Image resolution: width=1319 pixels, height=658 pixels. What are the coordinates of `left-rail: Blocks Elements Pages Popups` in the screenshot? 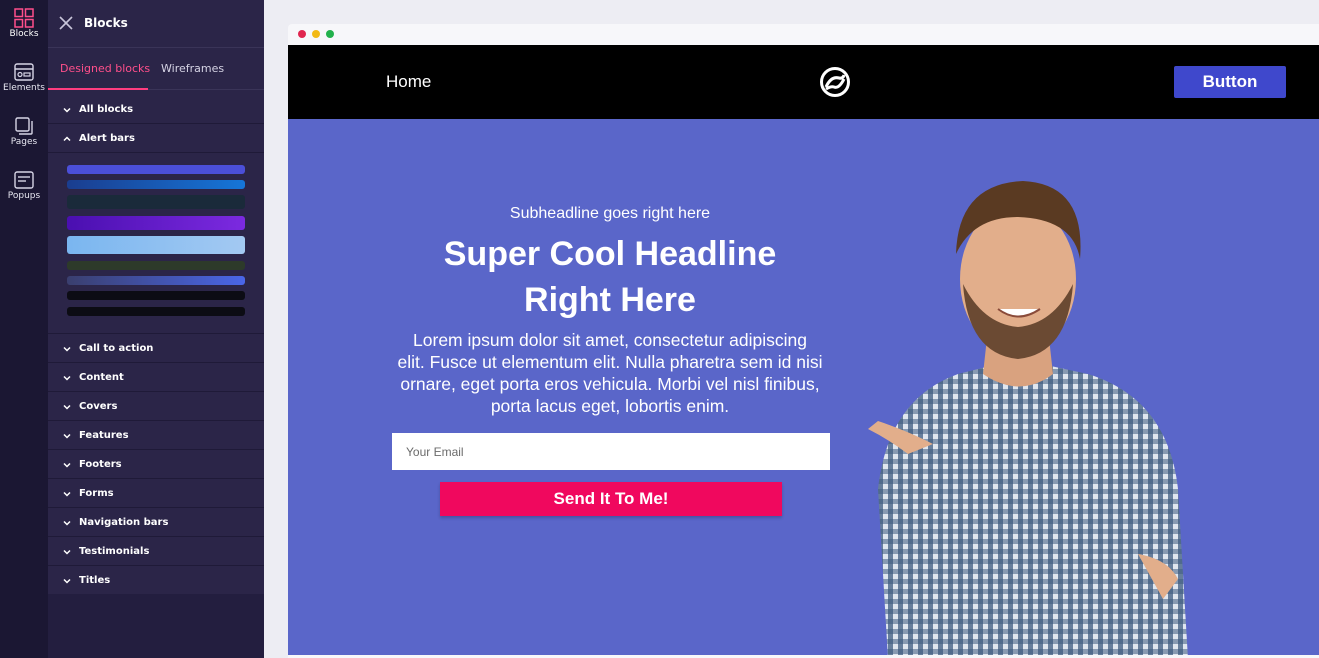 It's located at (24, 329).